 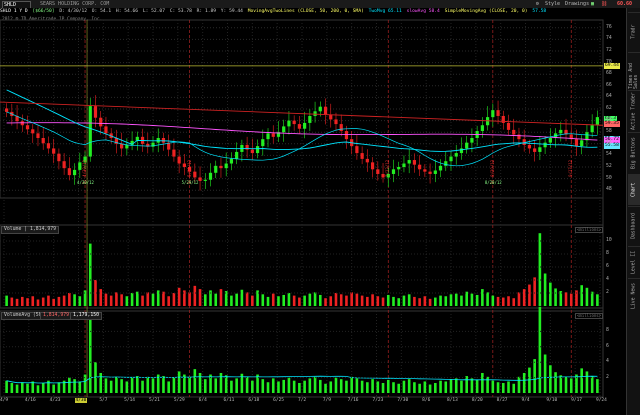 What do you see at coordinates (634, 70) in the screenshot?
I see `tab-times-and-sales: Times And Sales` at bounding box center [634, 70].